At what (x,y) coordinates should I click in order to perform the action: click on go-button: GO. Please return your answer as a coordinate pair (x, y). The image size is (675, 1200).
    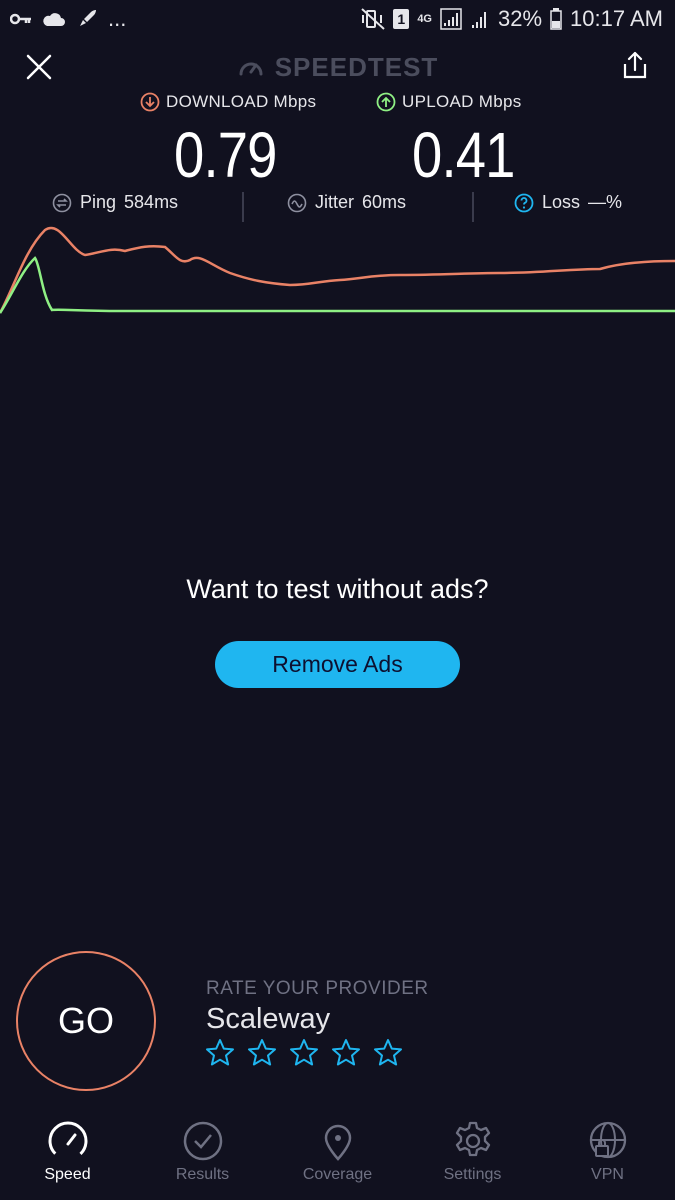
    Looking at the image, I should click on (86, 1021).